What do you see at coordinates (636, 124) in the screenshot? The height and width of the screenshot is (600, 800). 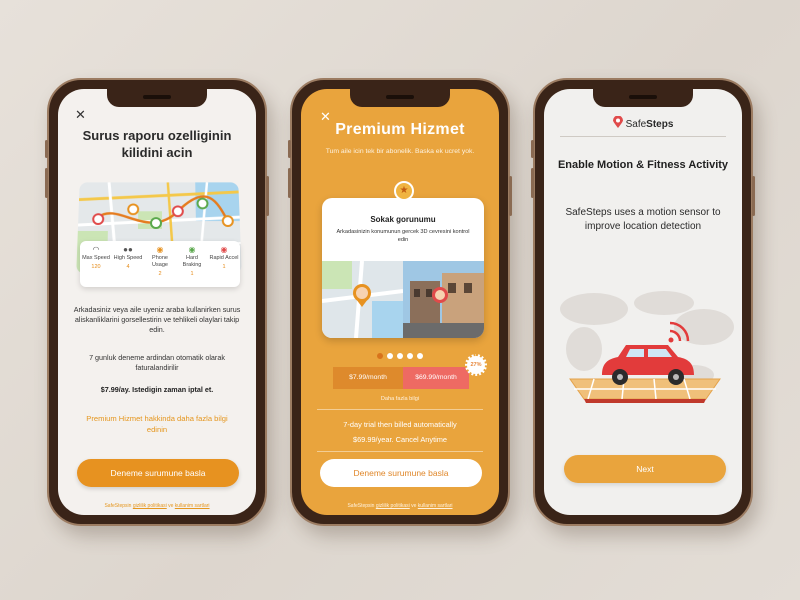 I see `logo-prefix: Safe` at bounding box center [636, 124].